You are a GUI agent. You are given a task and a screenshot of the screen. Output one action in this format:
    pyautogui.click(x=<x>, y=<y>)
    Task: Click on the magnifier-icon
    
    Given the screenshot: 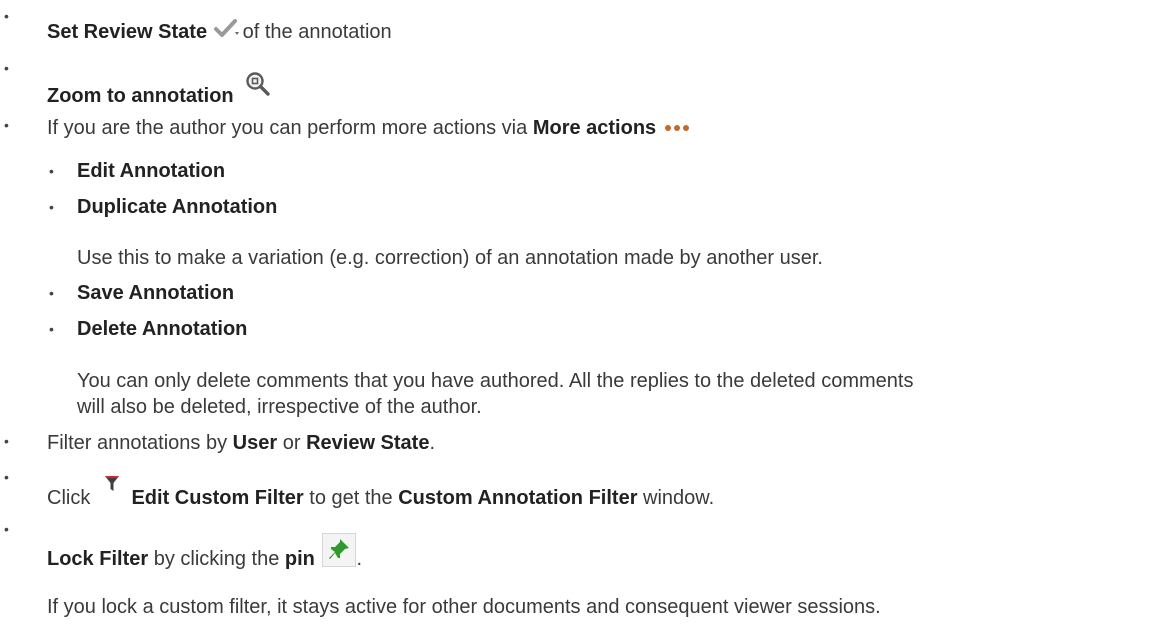 What is the action you would take?
    pyautogui.click(x=259, y=88)
    